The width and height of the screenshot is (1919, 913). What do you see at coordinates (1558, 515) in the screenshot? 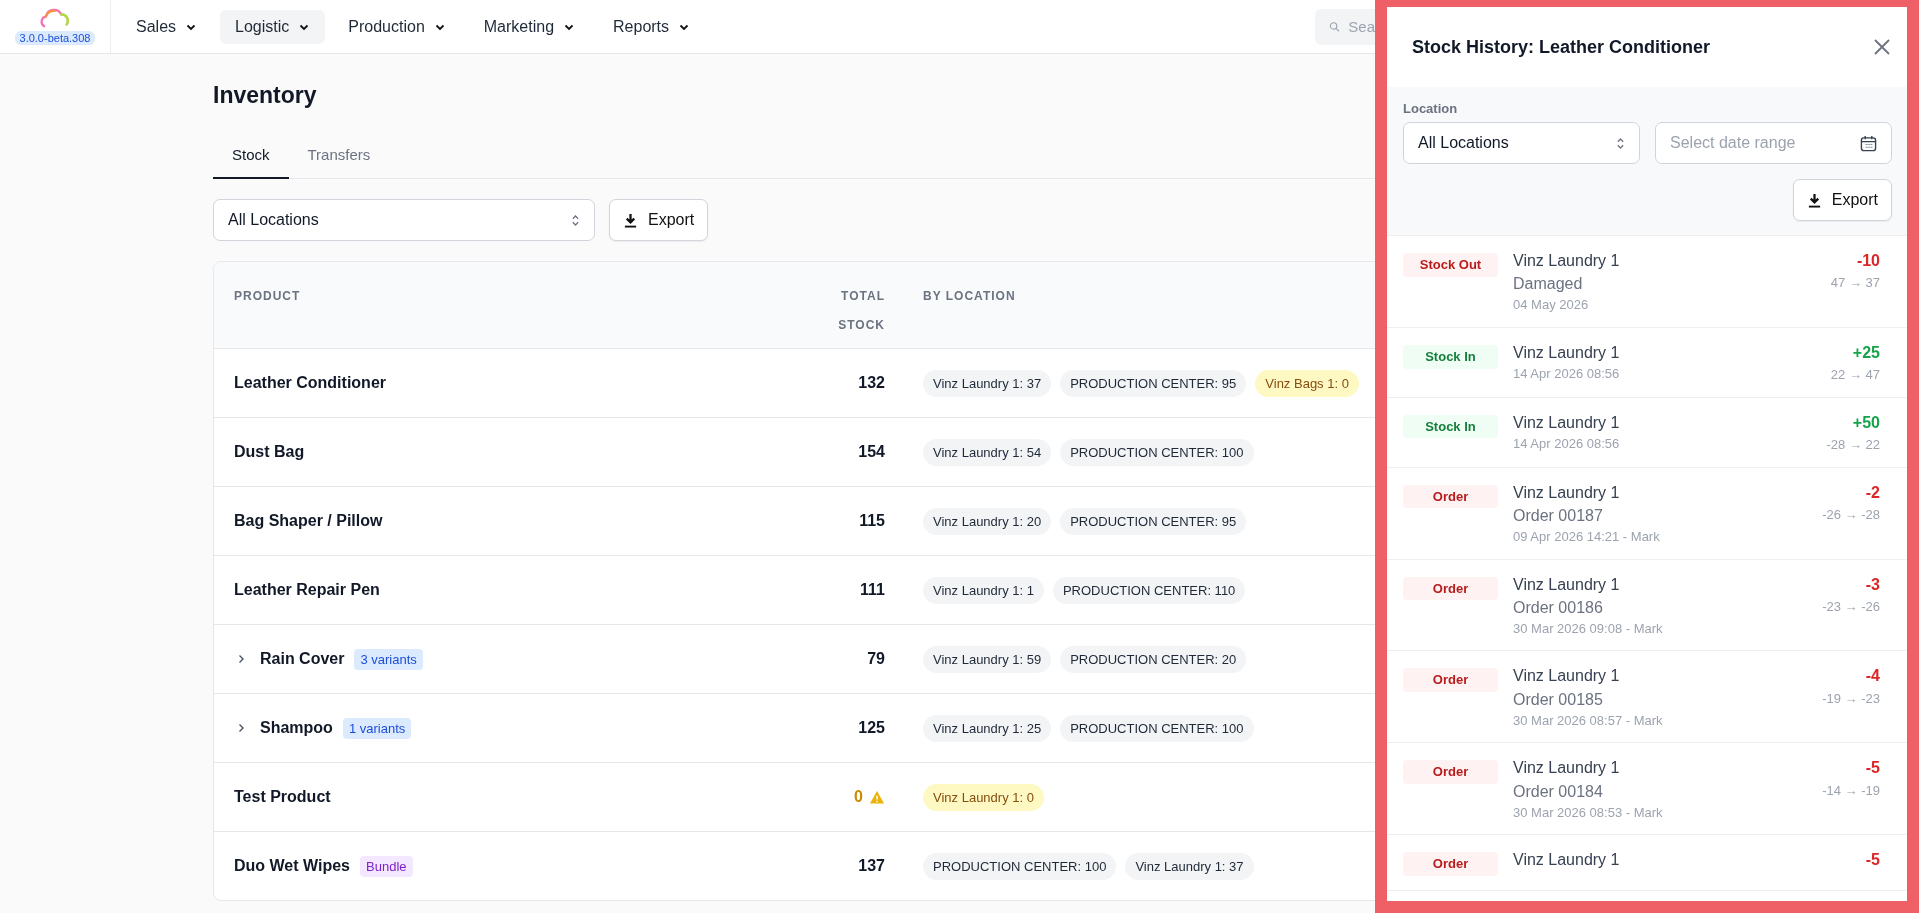
I see `entry-detail: Order 00187` at bounding box center [1558, 515].